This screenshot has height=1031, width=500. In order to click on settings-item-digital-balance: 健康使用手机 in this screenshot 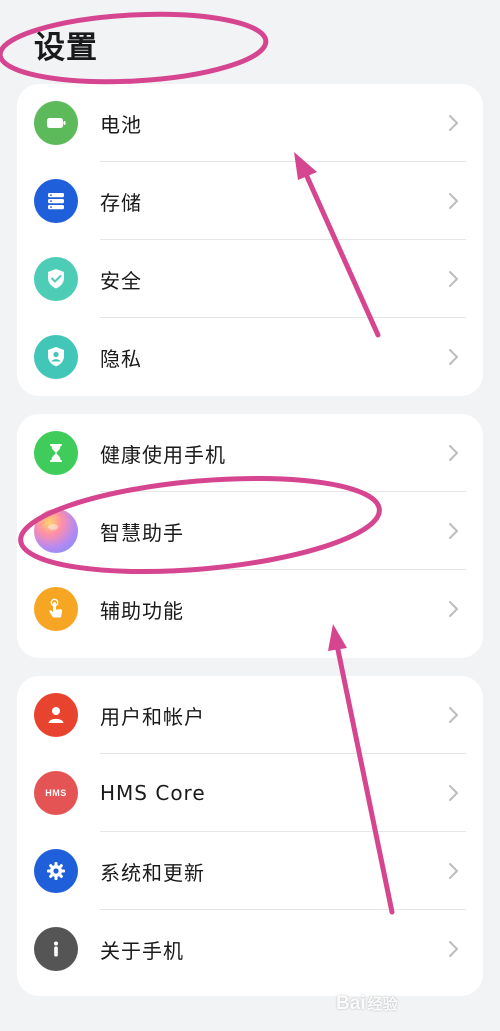, I will do `click(250, 453)`.